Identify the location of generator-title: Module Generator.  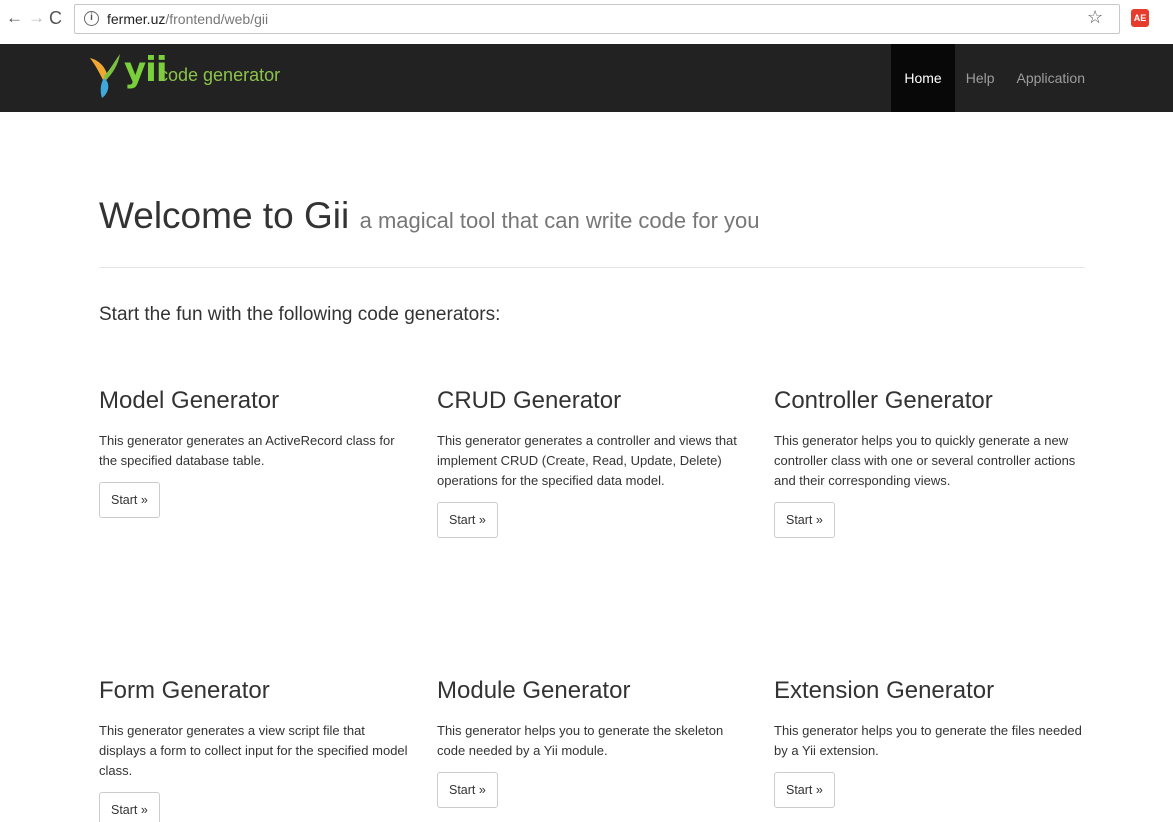
(534, 690).